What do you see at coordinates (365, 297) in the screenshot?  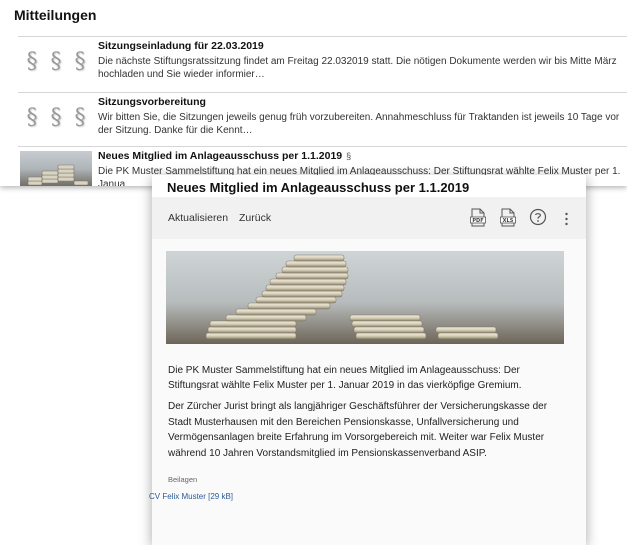 I see `coin-stack-image` at bounding box center [365, 297].